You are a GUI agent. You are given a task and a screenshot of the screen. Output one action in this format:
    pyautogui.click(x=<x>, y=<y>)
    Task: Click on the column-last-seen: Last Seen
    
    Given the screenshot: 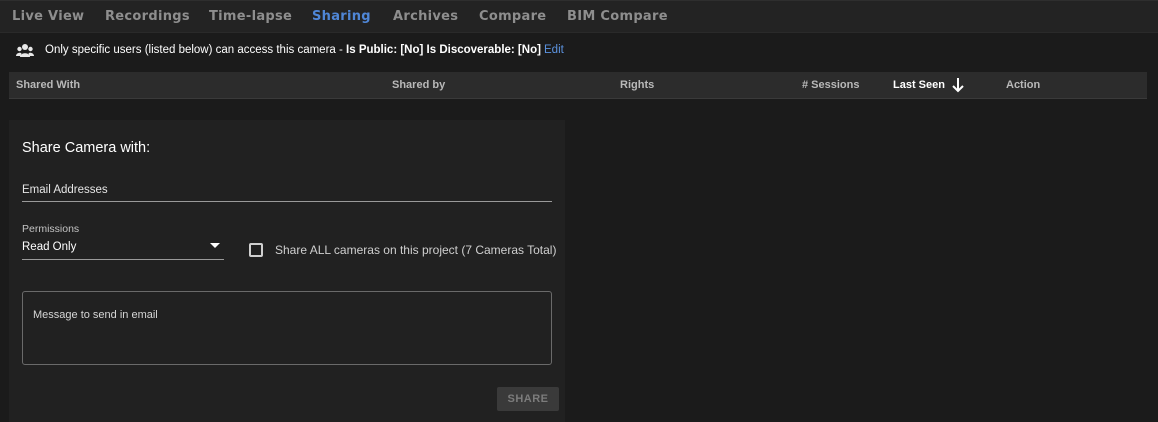 What is the action you would take?
    pyautogui.click(x=919, y=85)
    